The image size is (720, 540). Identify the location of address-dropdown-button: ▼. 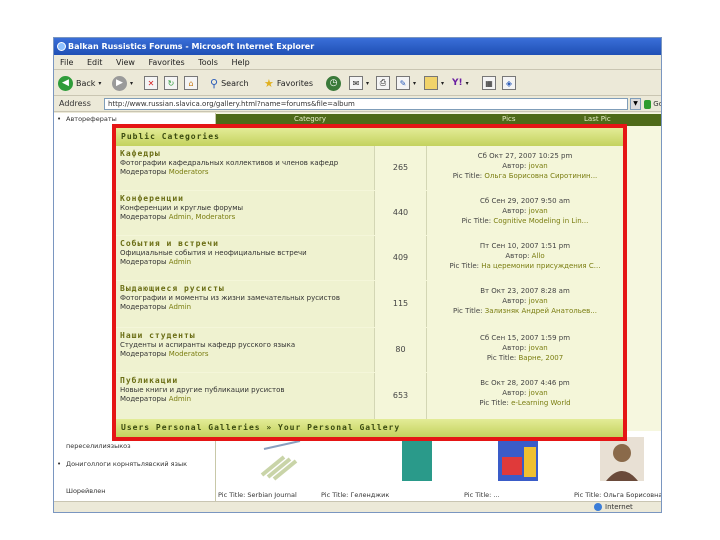
(635, 104).